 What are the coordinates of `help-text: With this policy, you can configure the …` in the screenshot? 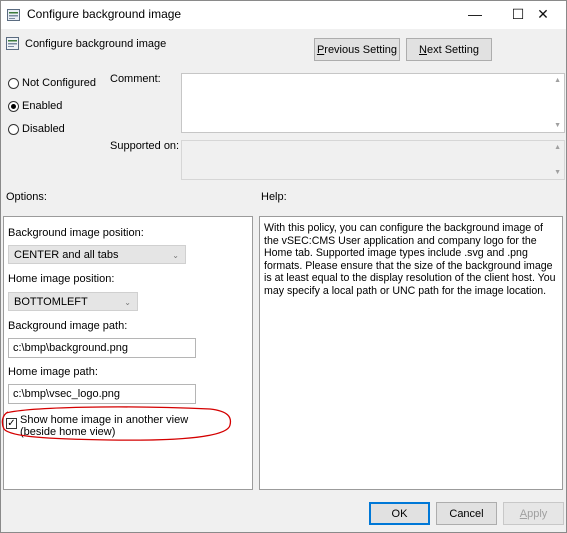 It's located at (410, 259).